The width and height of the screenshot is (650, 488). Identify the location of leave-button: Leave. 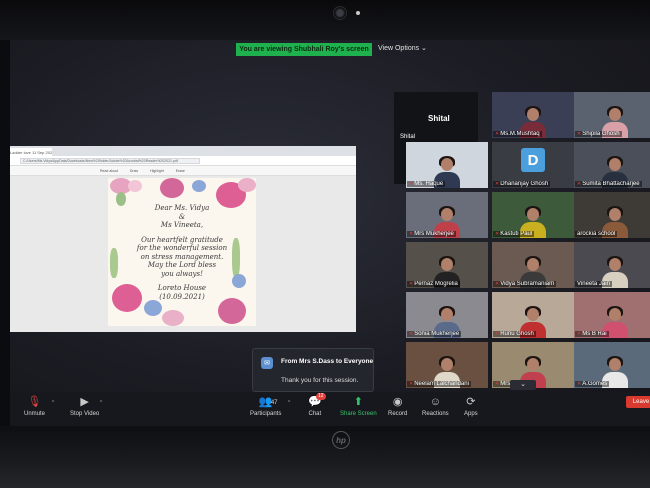
(638, 402).